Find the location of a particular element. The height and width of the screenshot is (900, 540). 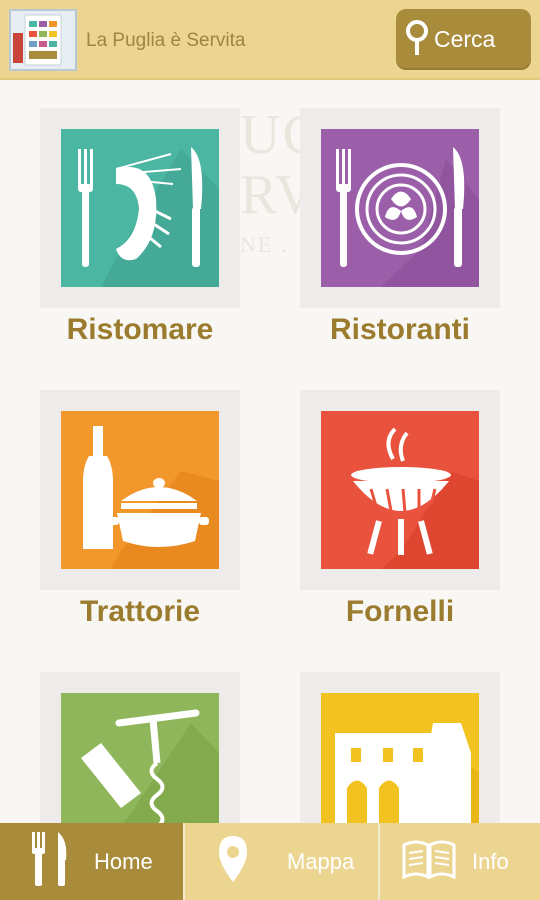

category-tile-ristomare: Ristomare is located at coordinates (140, 233).